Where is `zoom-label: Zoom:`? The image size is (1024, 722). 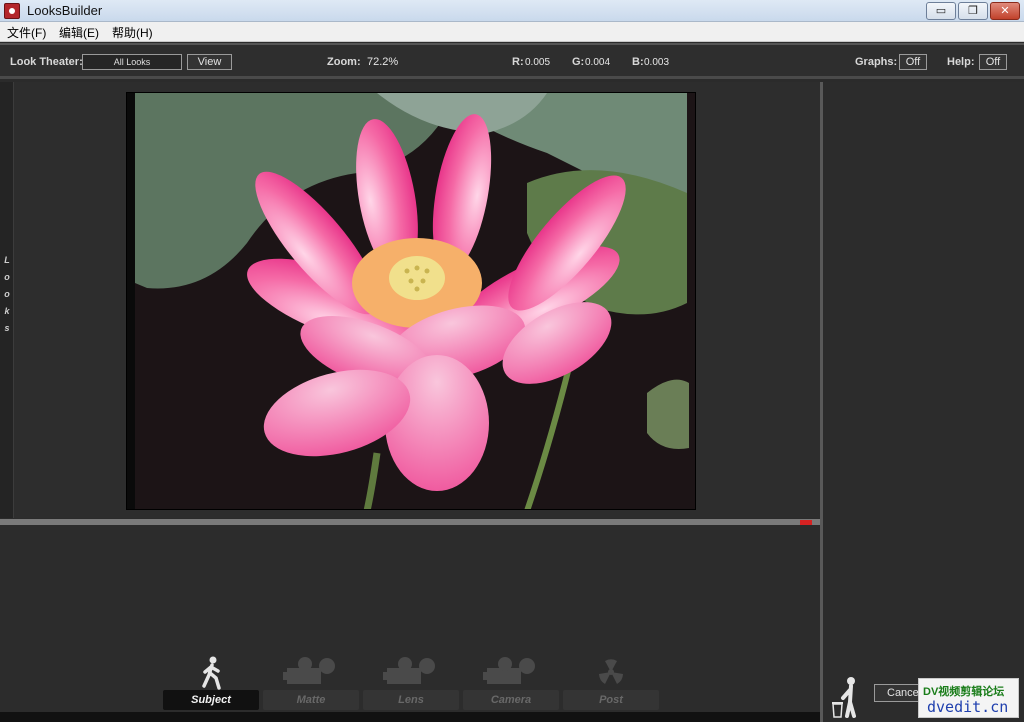 zoom-label: Zoom: is located at coordinates (344, 62).